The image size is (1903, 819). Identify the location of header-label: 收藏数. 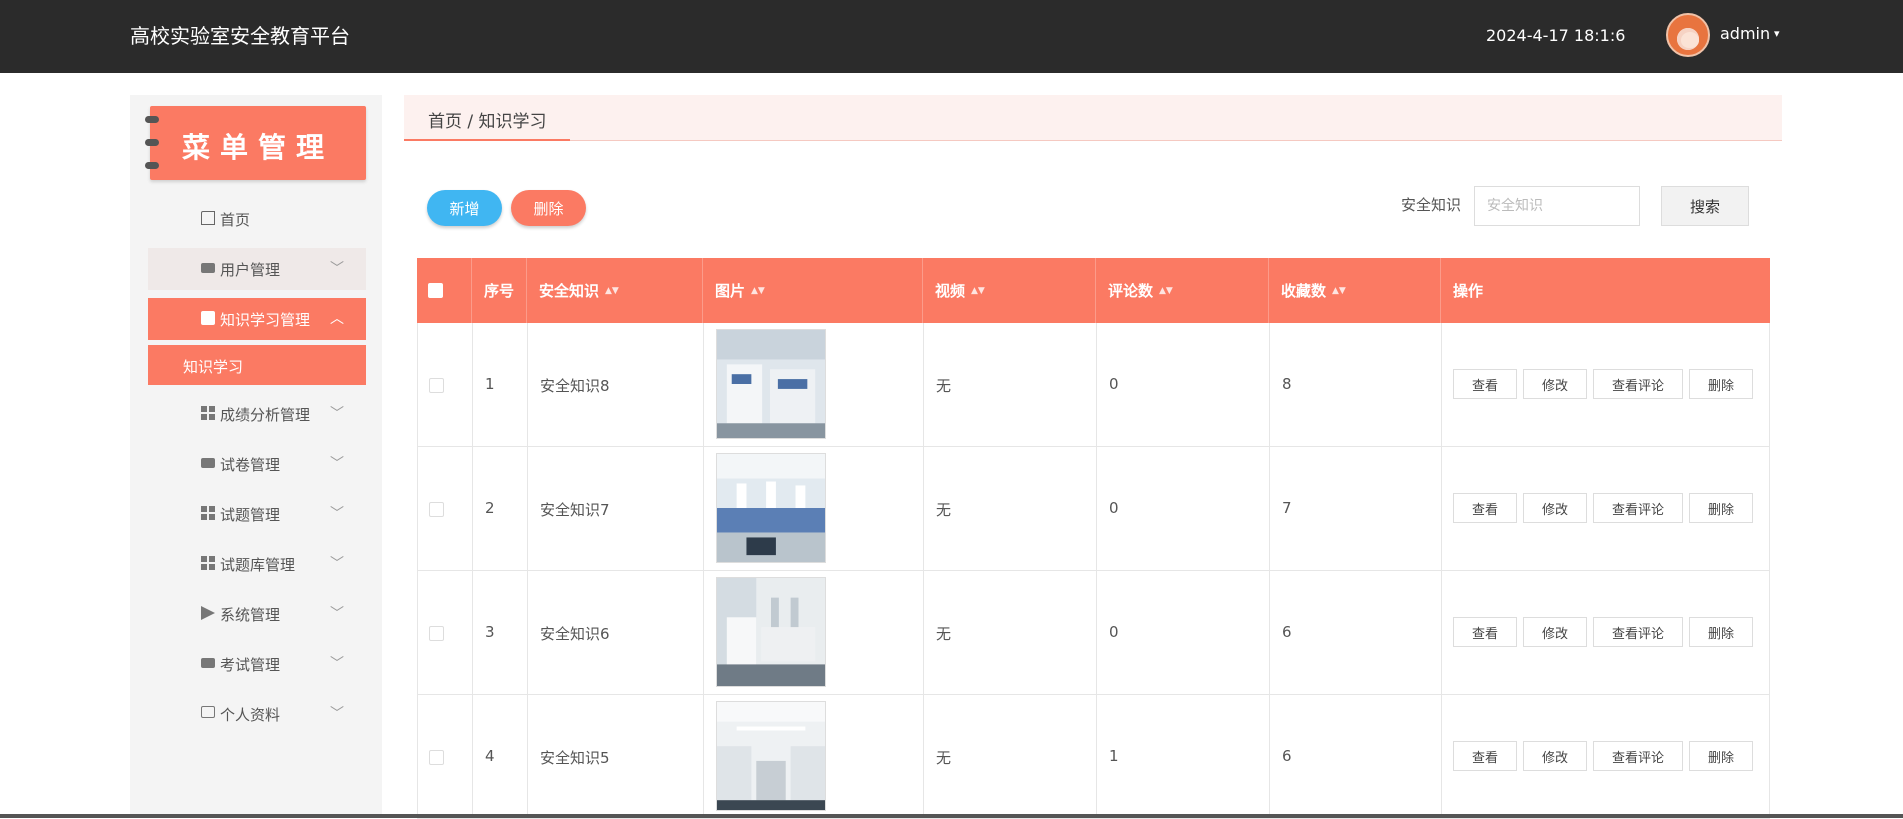
(1304, 291).